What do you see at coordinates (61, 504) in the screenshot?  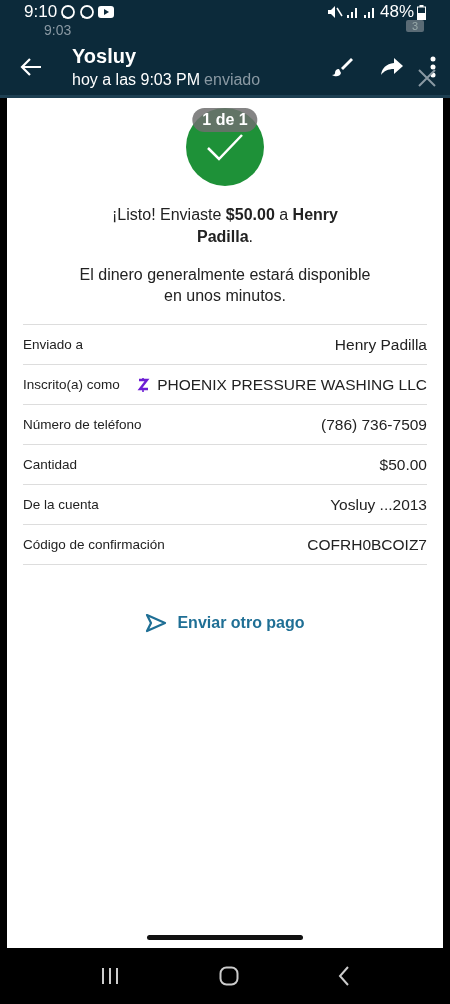 I see `detail-label: De la cuenta` at bounding box center [61, 504].